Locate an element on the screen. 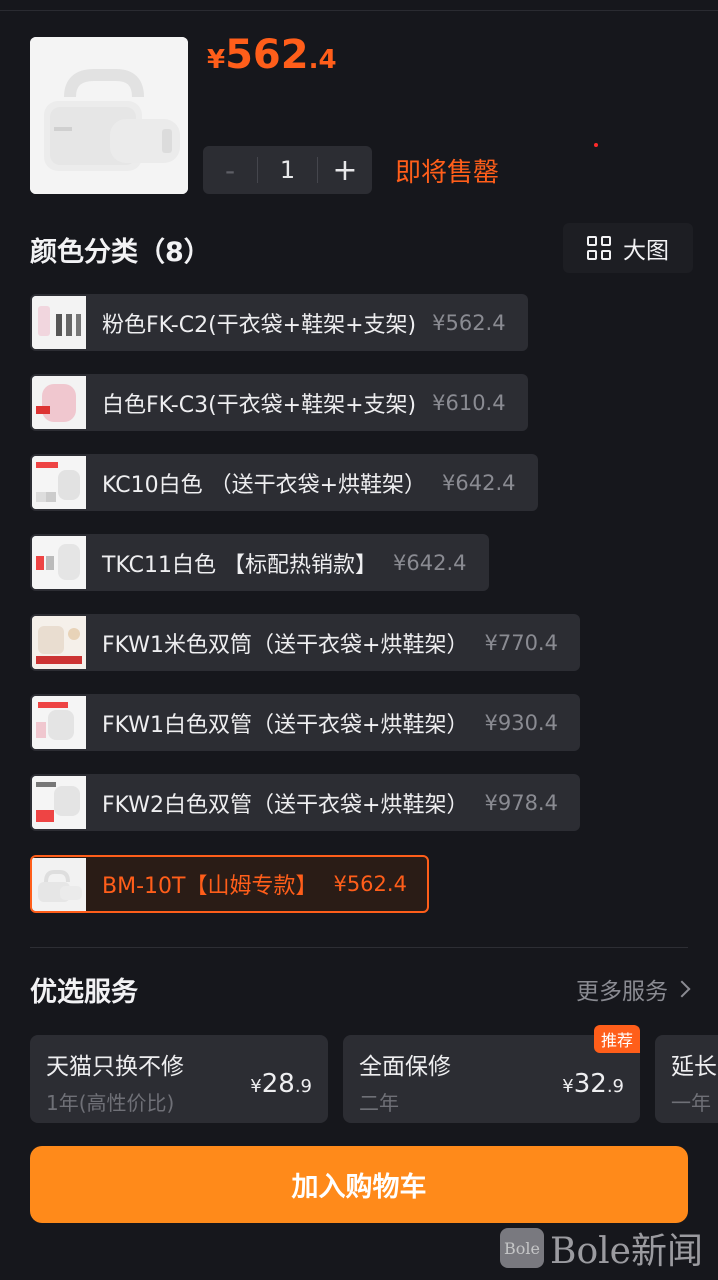  variant-label: 白色FK-C3(干衣袋+鞋架+支架) is located at coordinates (259, 405).